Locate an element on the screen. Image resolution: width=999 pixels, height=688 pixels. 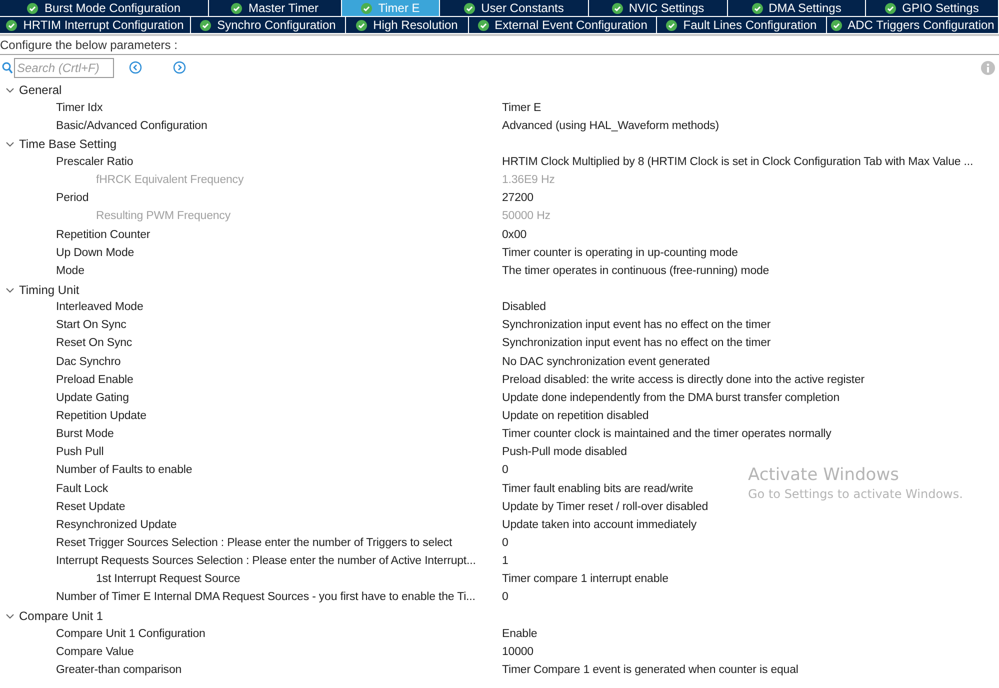
parameter-label: Mode is located at coordinates (70, 270).